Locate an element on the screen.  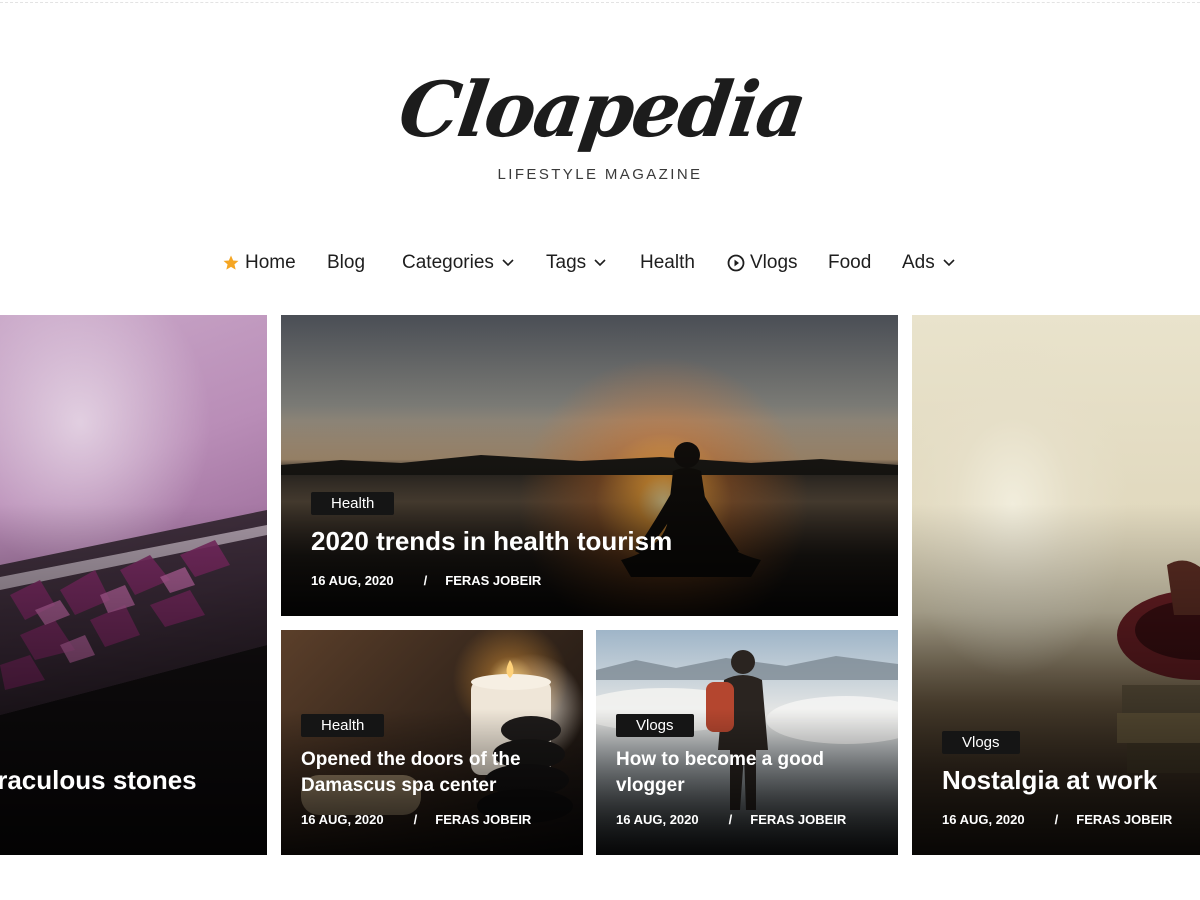
post-title: 2020 trends in health tourism is located at coordinates (491, 541).